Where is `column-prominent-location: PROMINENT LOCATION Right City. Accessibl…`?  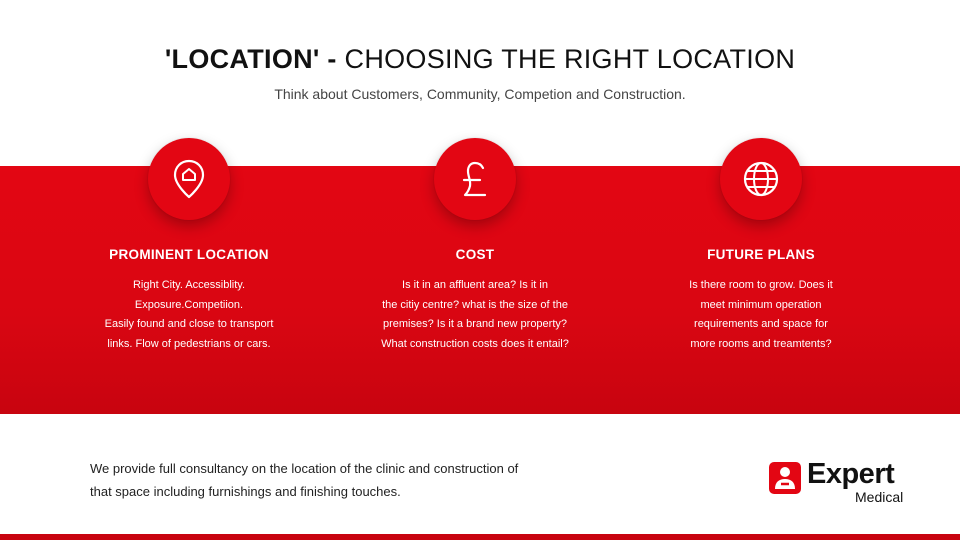
column-prominent-location: PROMINENT LOCATION Right City. Accessibl… is located at coordinates (189, 246).